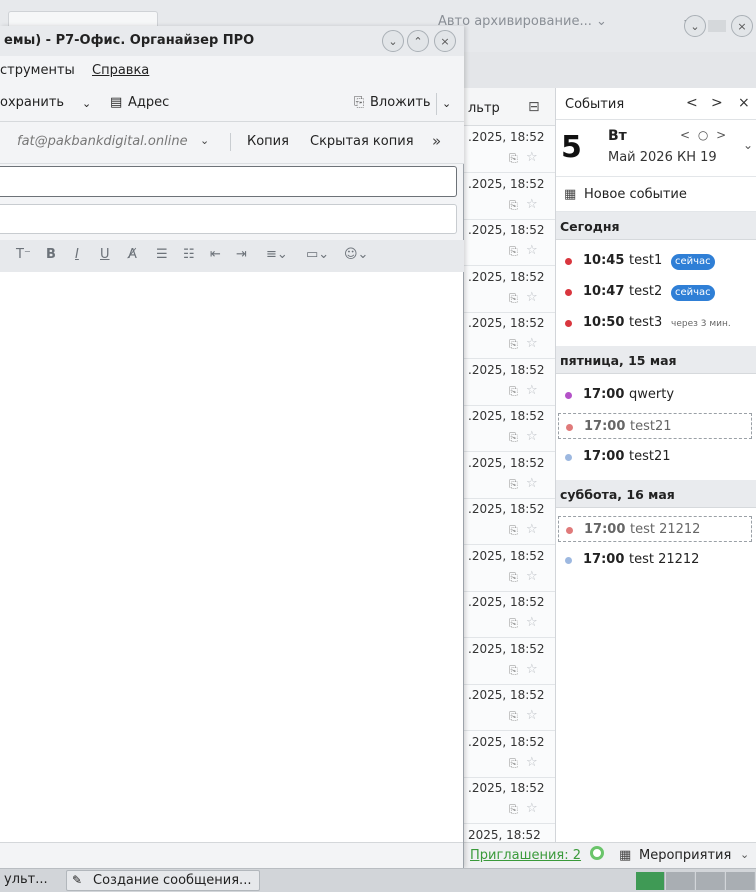 This screenshot has height=892, width=756. What do you see at coordinates (400, 102) in the screenshot?
I see `attach-button: Вложить` at bounding box center [400, 102].